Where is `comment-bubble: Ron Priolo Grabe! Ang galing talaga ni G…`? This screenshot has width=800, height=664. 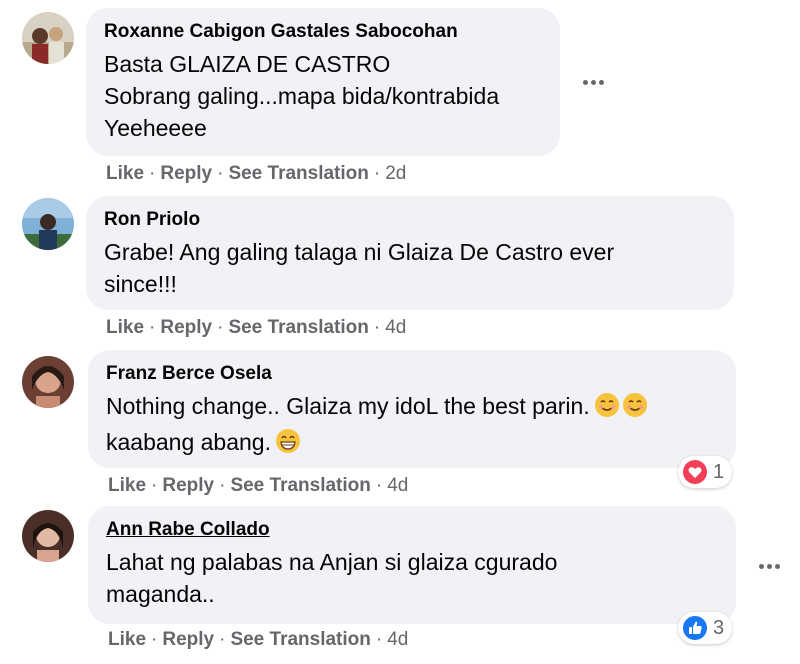 comment-bubble: Ron Priolo Grabe! Ang galing talaga ni G… is located at coordinates (410, 253).